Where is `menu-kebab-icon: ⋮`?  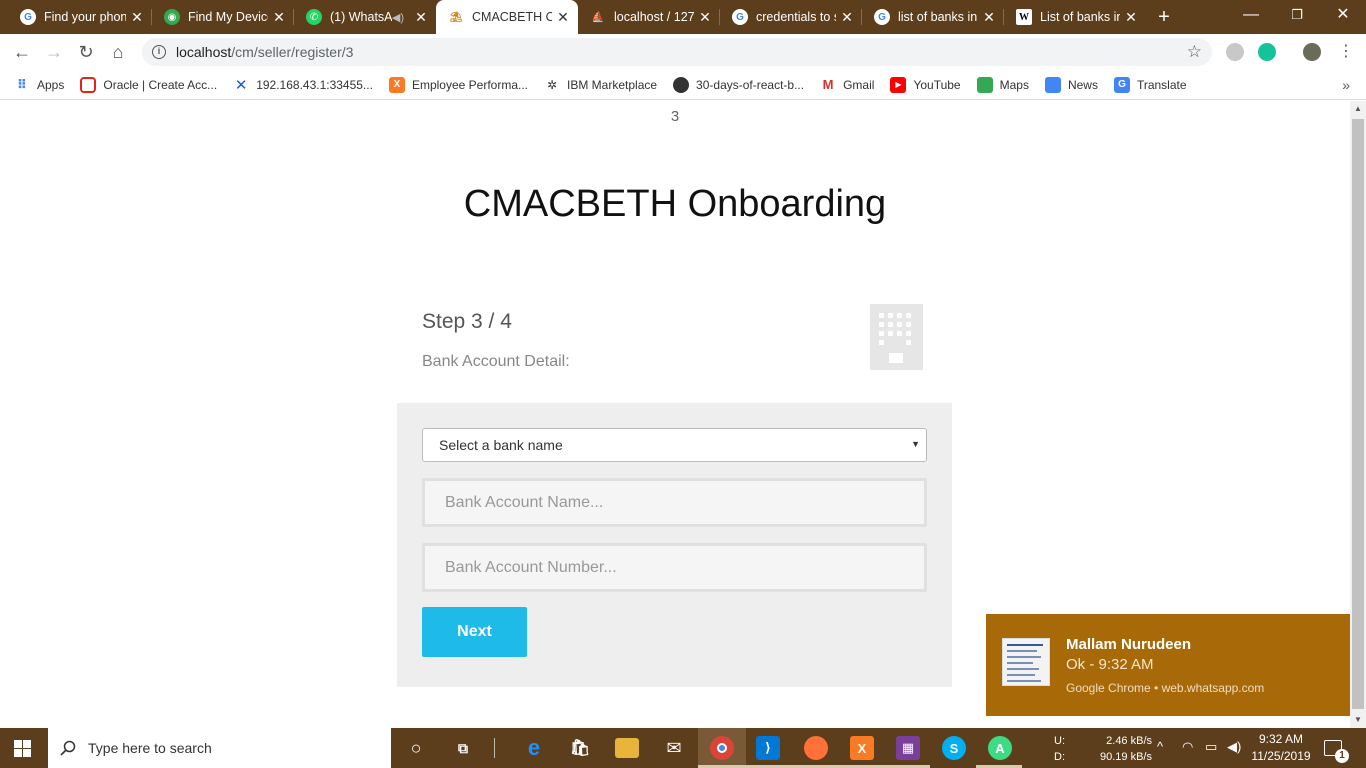 menu-kebab-icon: ⋮ is located at coordinates (1346, 52).